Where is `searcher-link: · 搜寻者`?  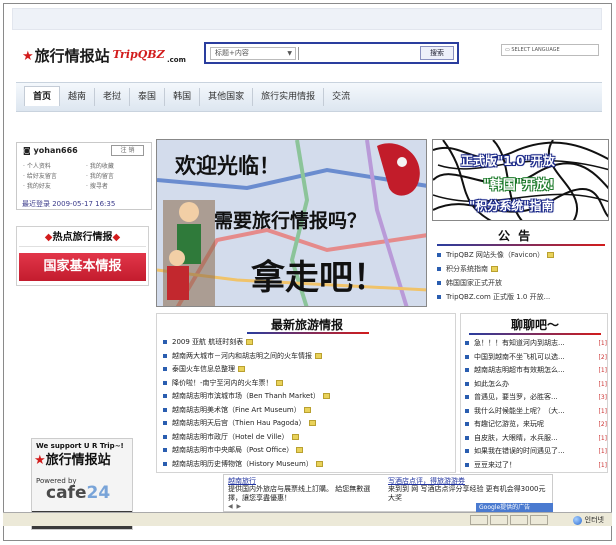 searcher-link: · 搜寻者 is located at coordinates (117, 185).